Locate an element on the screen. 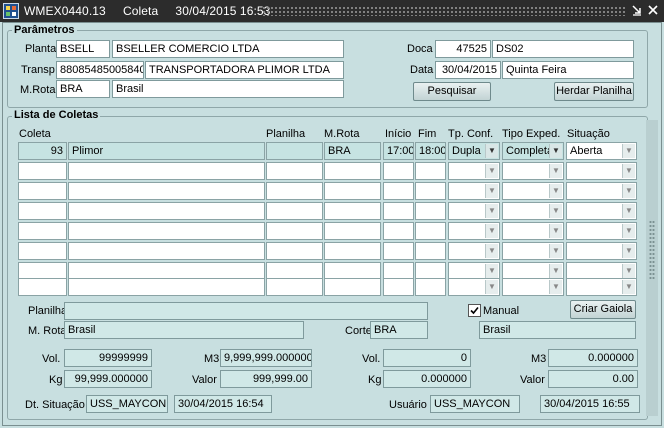 The image size is (664, 428). manual-checkbox is located at coordinates (474, 310).